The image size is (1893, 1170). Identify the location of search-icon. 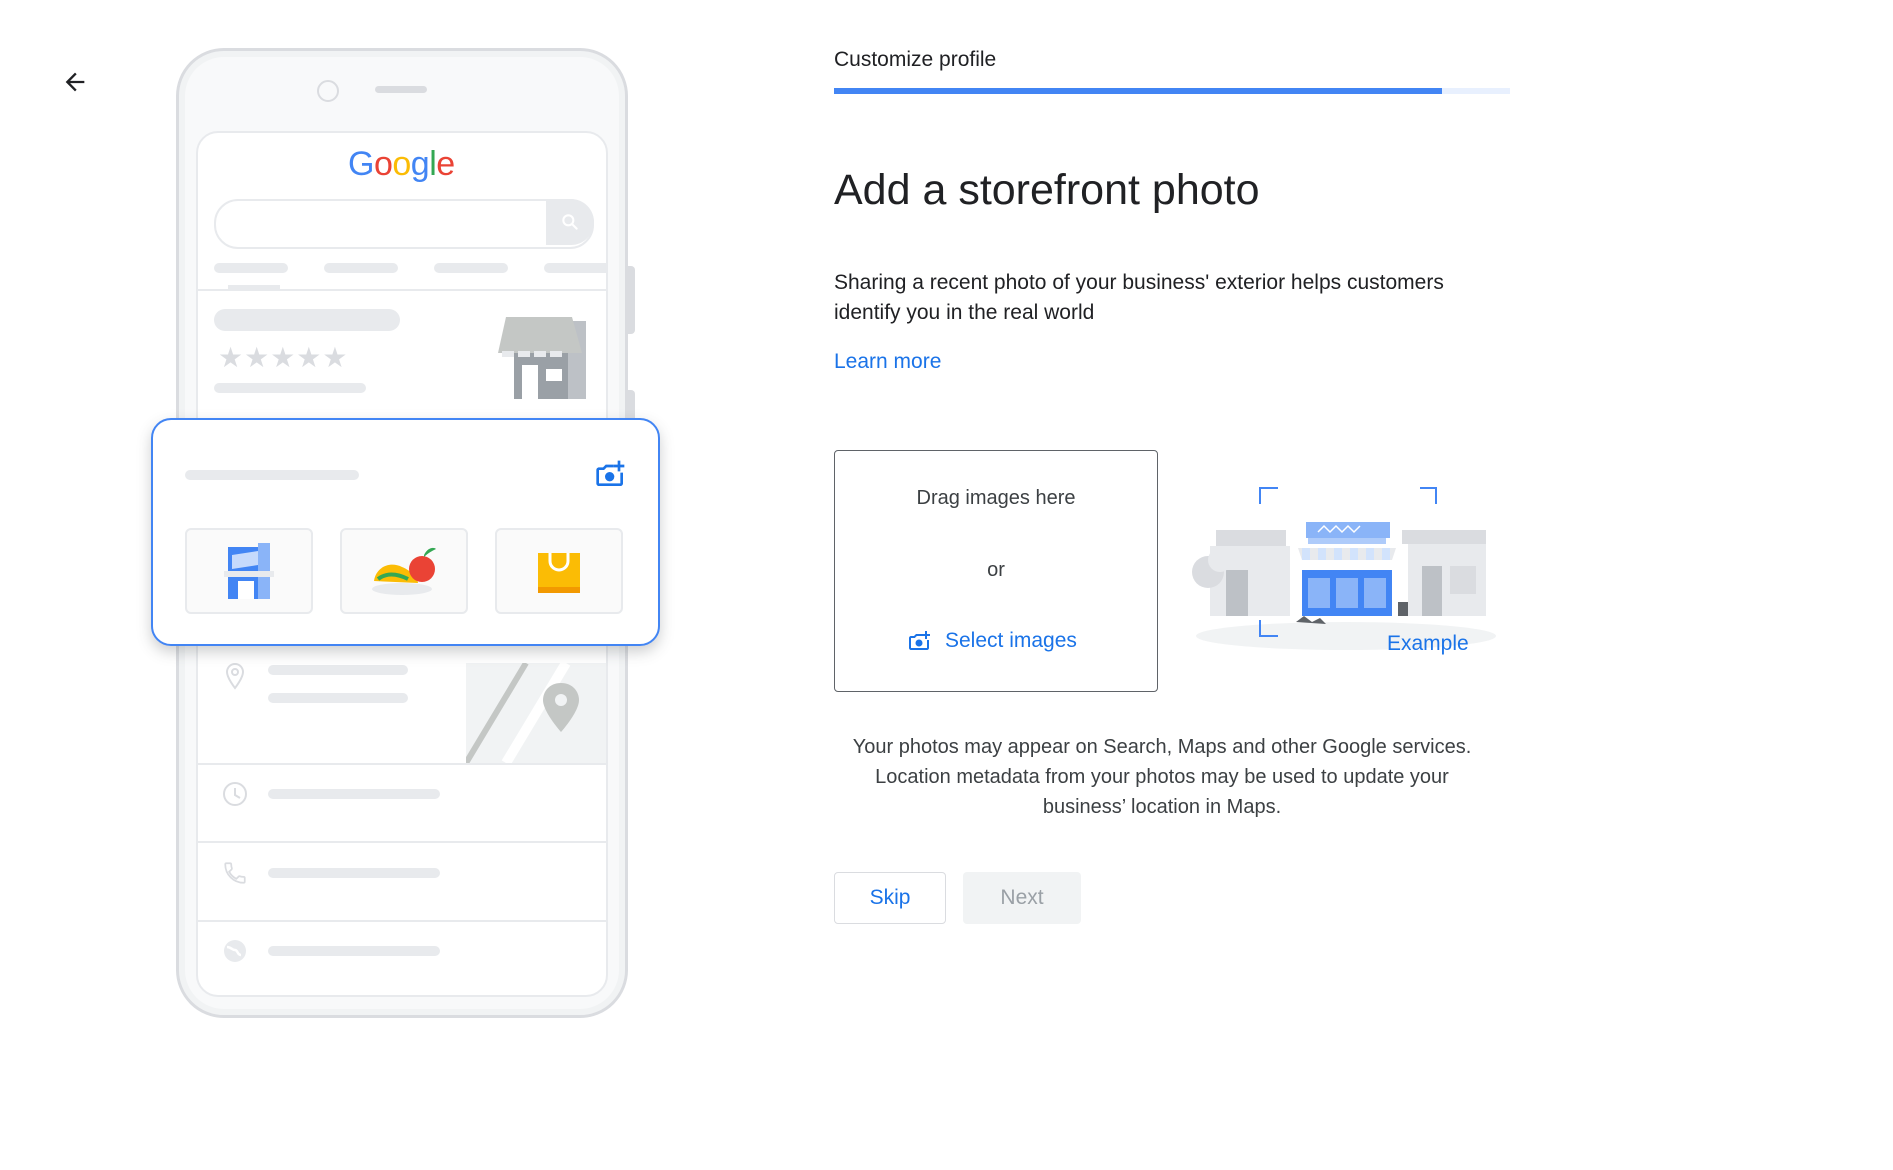
(570, 222).